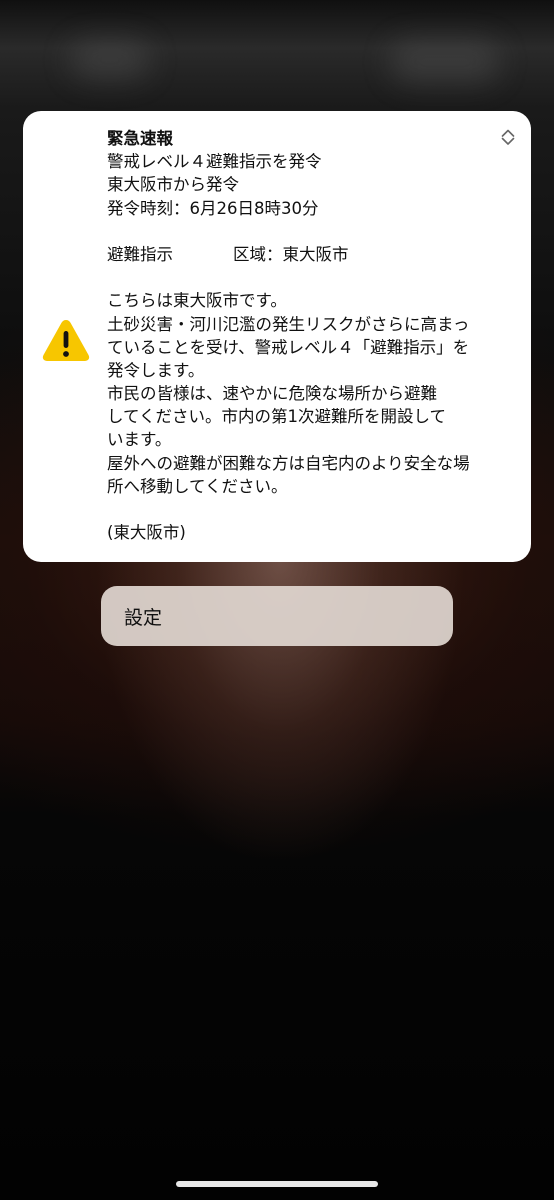  Describe the element at coordinates (146, 533) in the screenshot. I see `alert-line: (東大阪市)` at that location.